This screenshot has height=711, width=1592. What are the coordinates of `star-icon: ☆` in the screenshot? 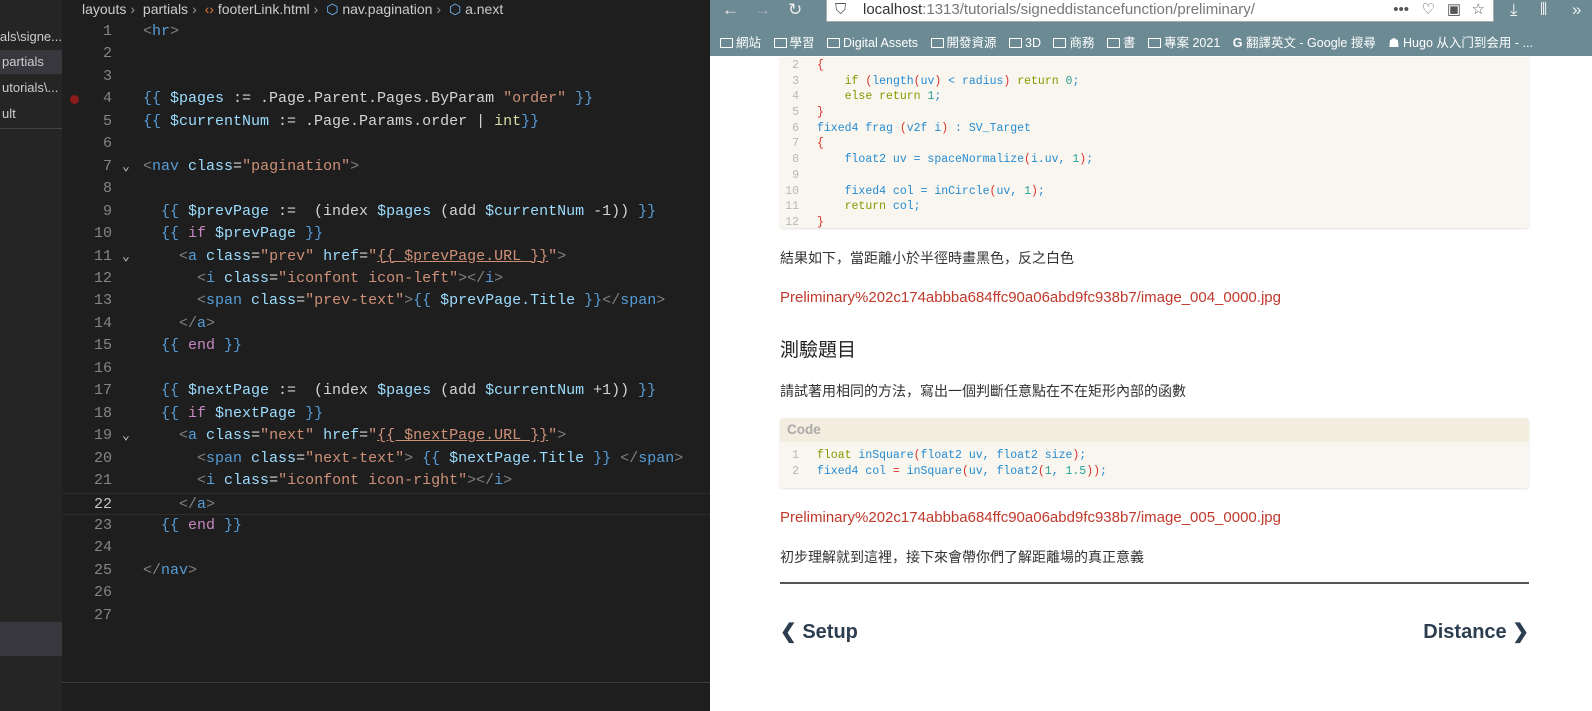 It's located at (1478, 10).